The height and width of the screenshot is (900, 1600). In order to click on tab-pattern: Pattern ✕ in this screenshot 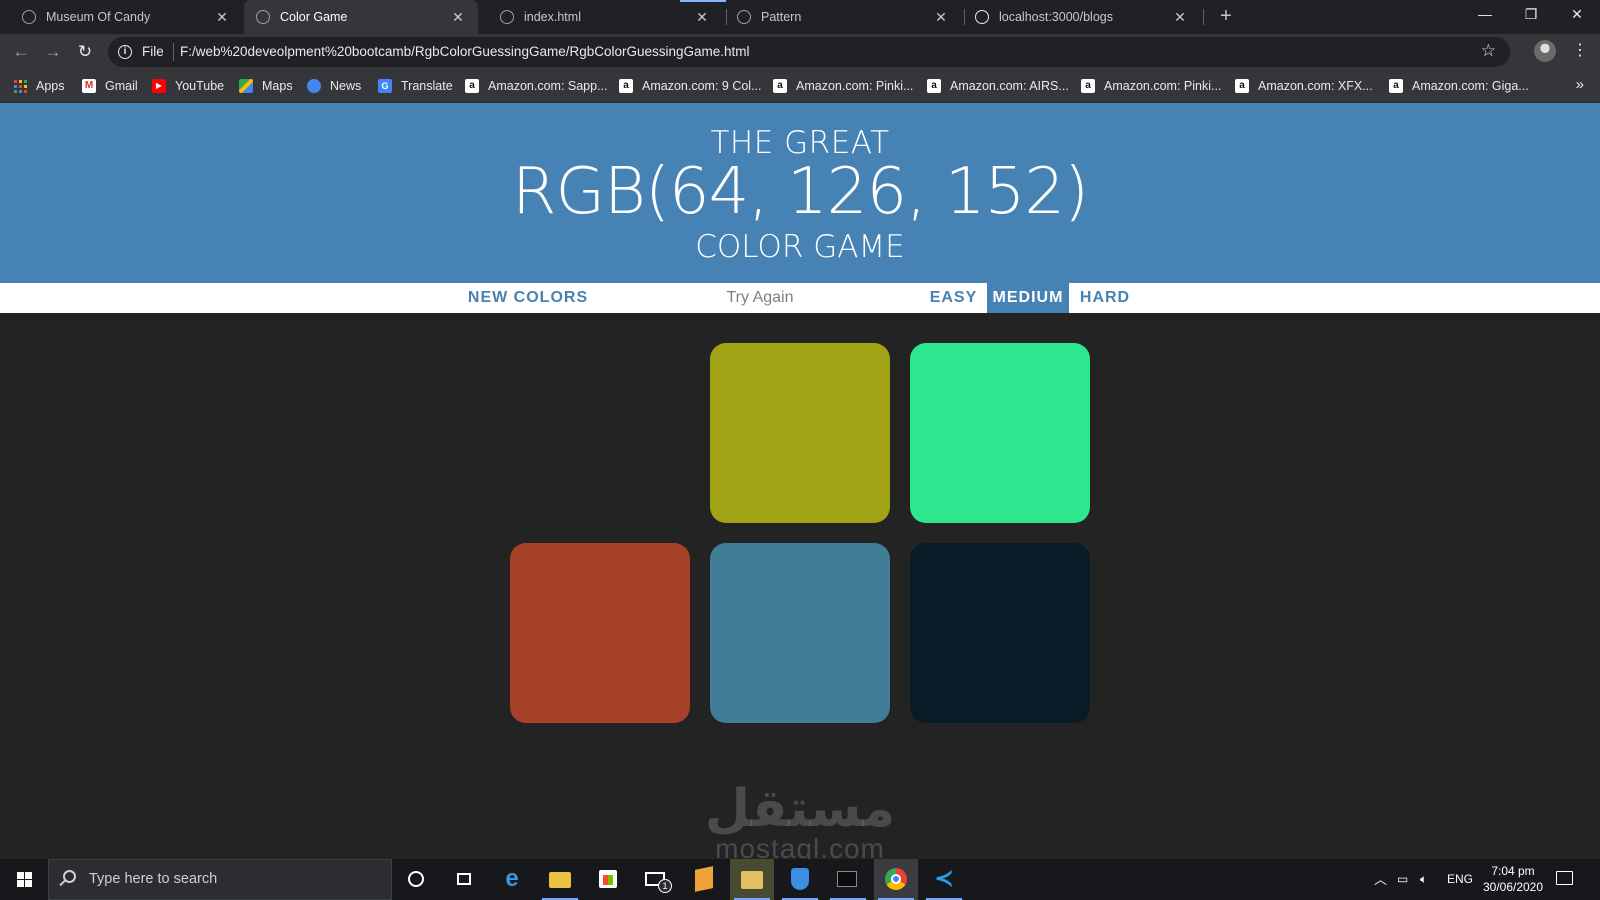, I will do `click(844, 17)`.